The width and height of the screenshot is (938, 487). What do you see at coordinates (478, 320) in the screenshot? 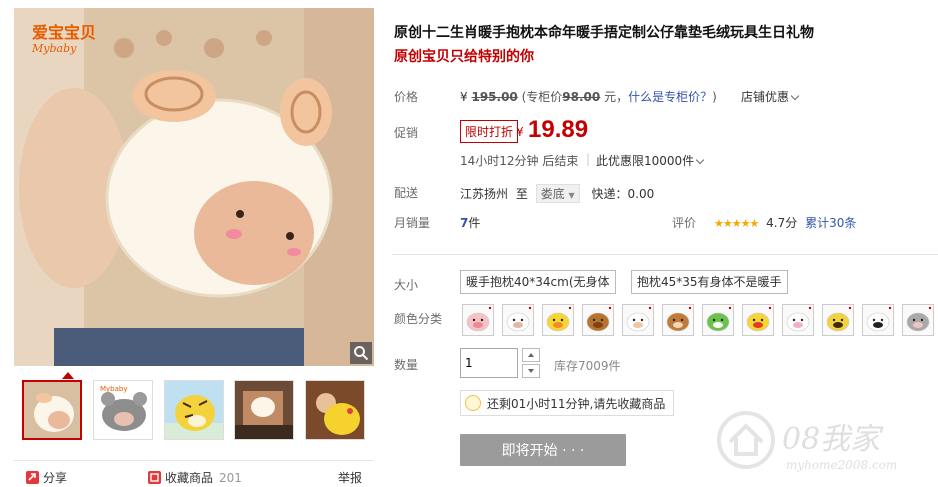
I see `color-swatch-pig` at bounding box center [478, 320].